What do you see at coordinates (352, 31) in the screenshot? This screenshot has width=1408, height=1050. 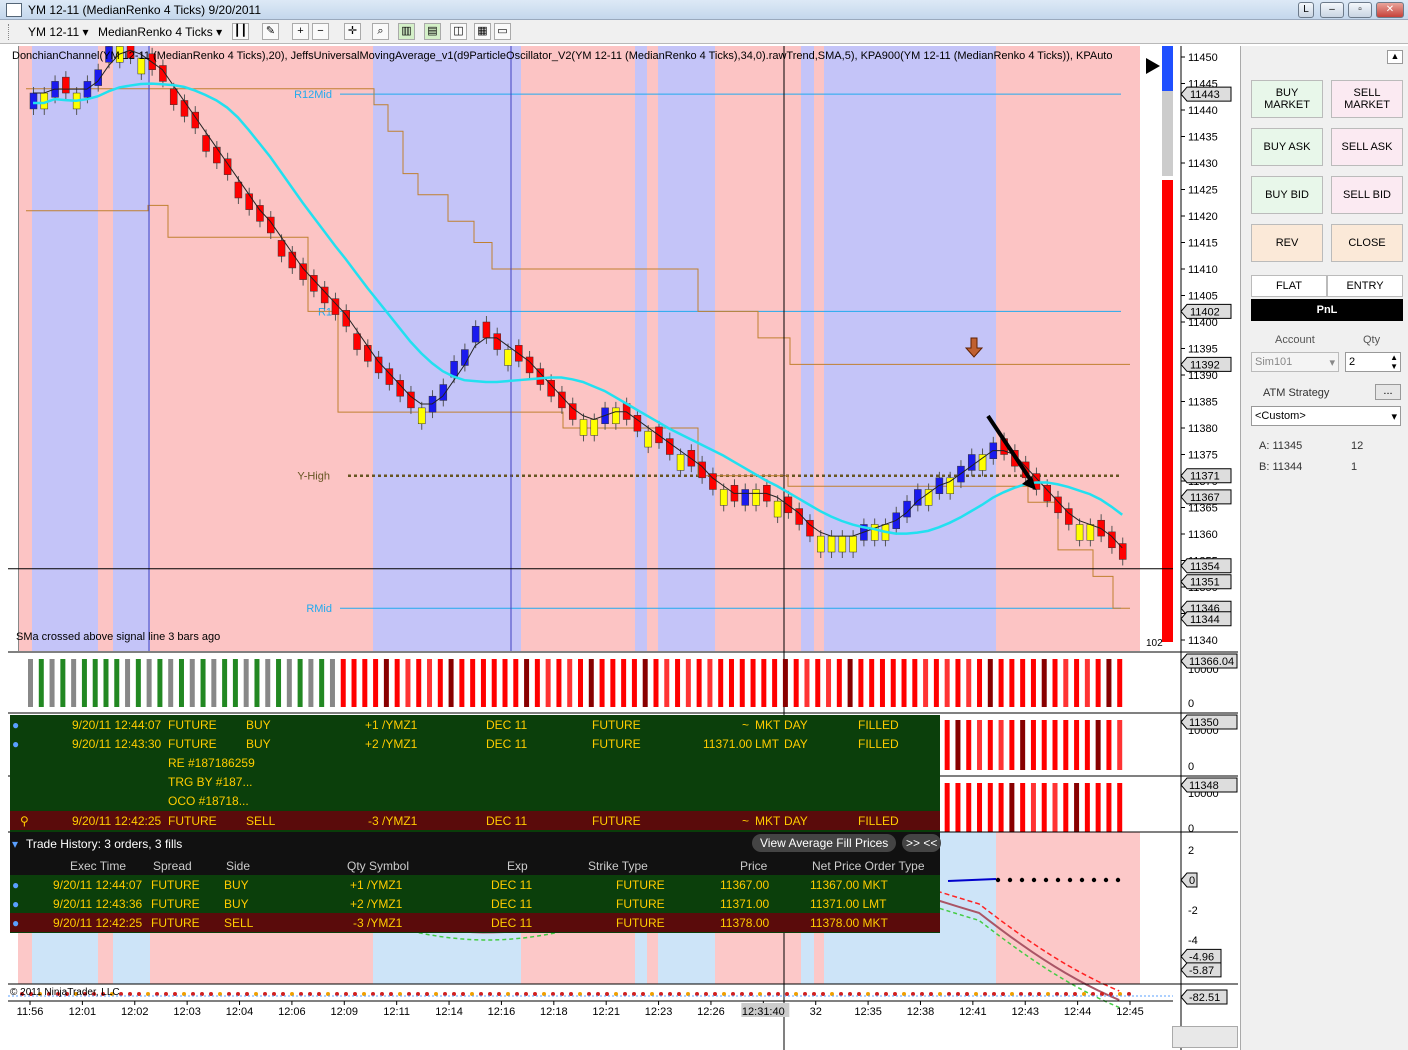 I see `crosshair-icon: ✛` at bounding box center [352, 31].